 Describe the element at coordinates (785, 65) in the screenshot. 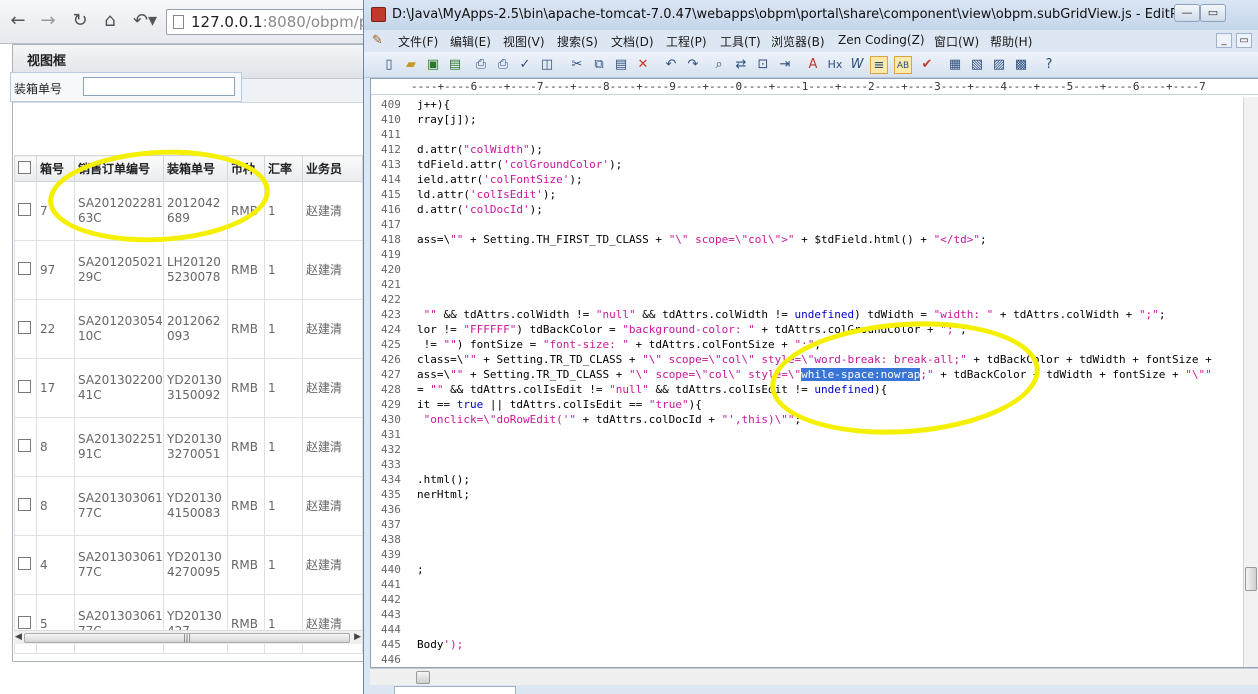

I see `goto-line-icon: ⇥` at that location.